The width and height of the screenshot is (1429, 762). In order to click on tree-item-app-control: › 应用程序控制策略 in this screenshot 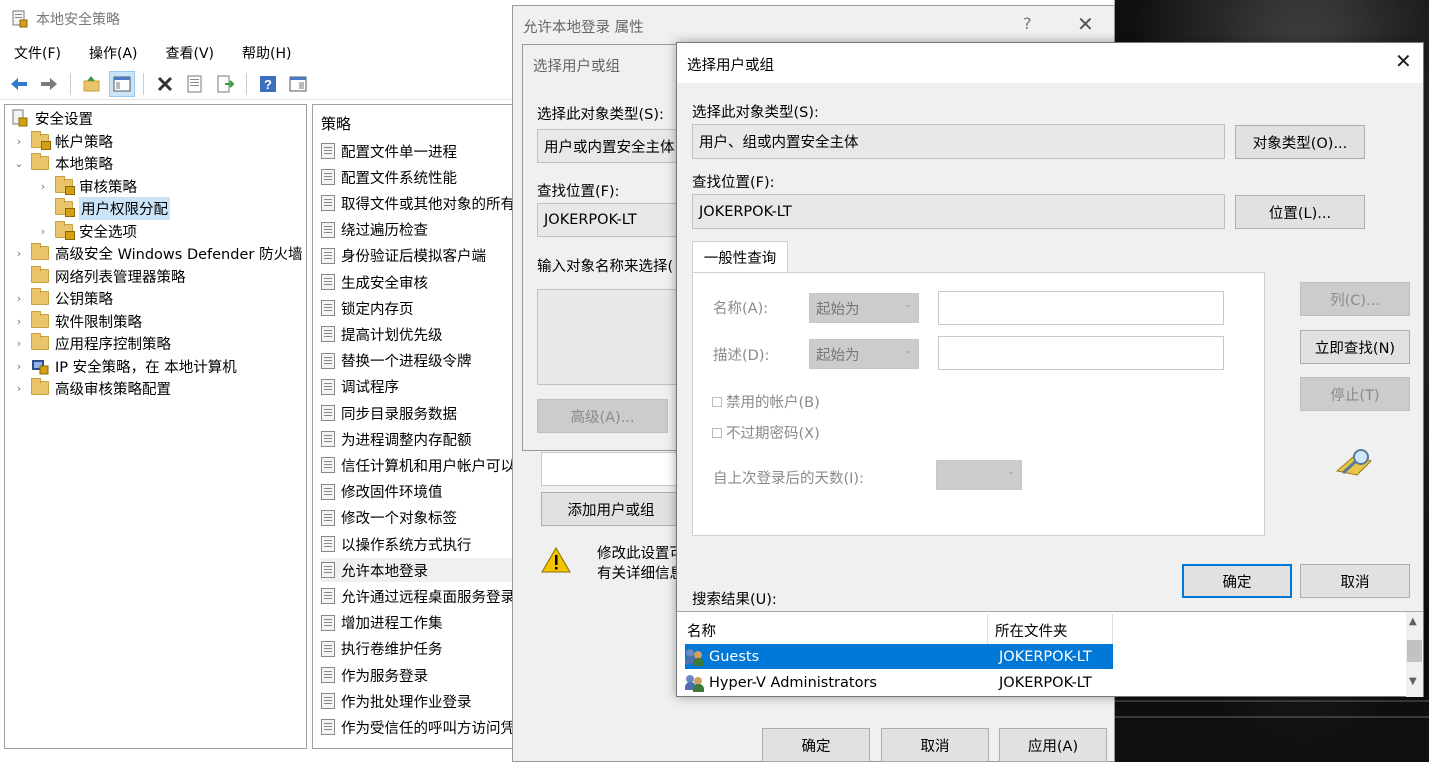, I will do `click(92, 343)`.